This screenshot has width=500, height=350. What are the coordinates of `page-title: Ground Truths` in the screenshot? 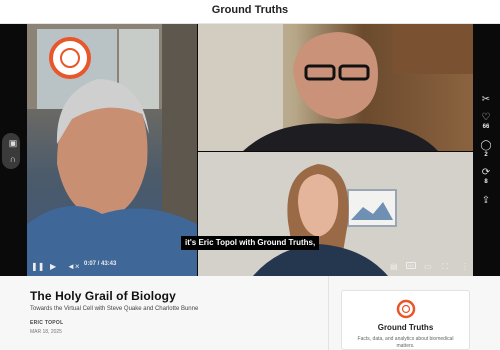 It's located at (250, 10).